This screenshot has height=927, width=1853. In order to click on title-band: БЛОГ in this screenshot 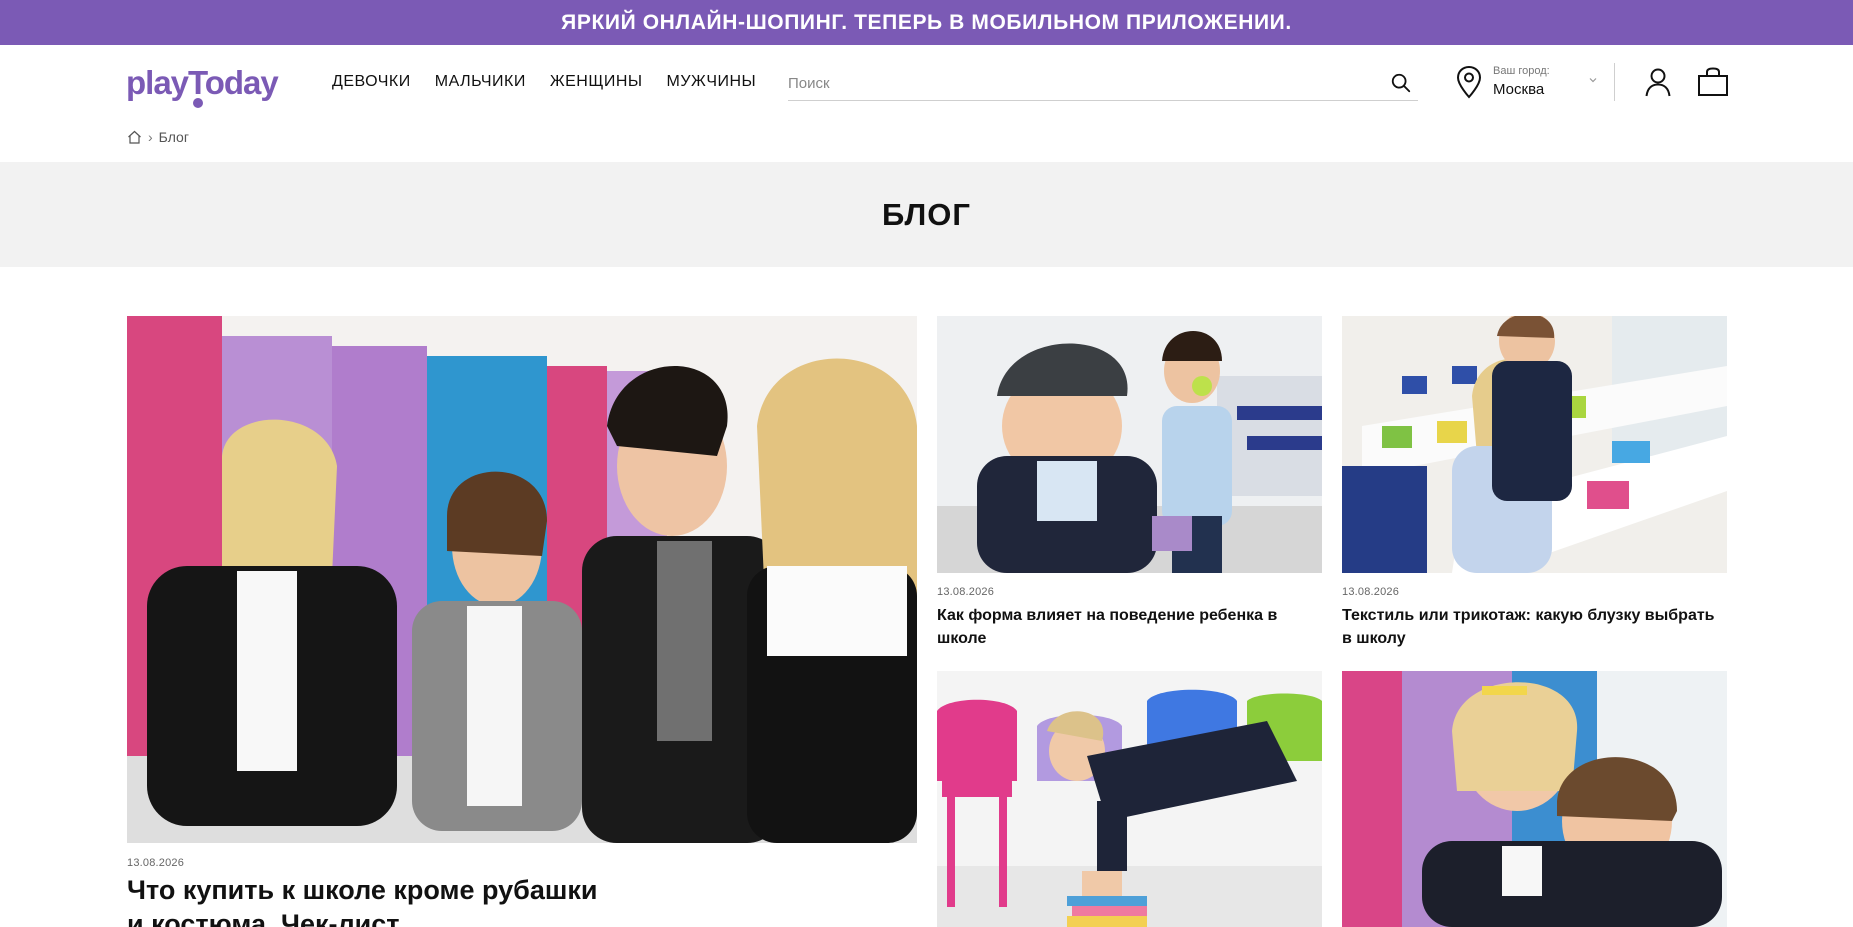, I will do `click(926, 214)`.